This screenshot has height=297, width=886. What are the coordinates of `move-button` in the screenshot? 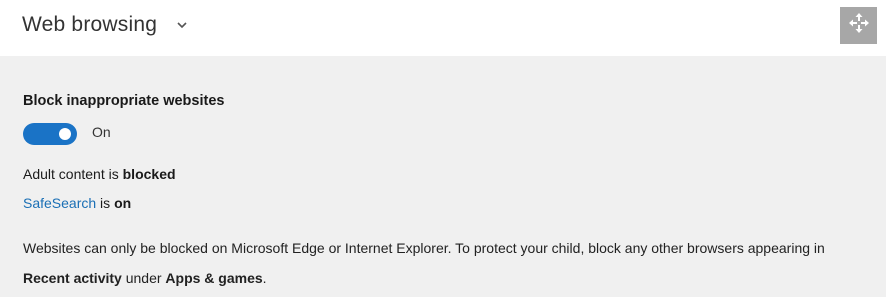 It's located at (858, 25).